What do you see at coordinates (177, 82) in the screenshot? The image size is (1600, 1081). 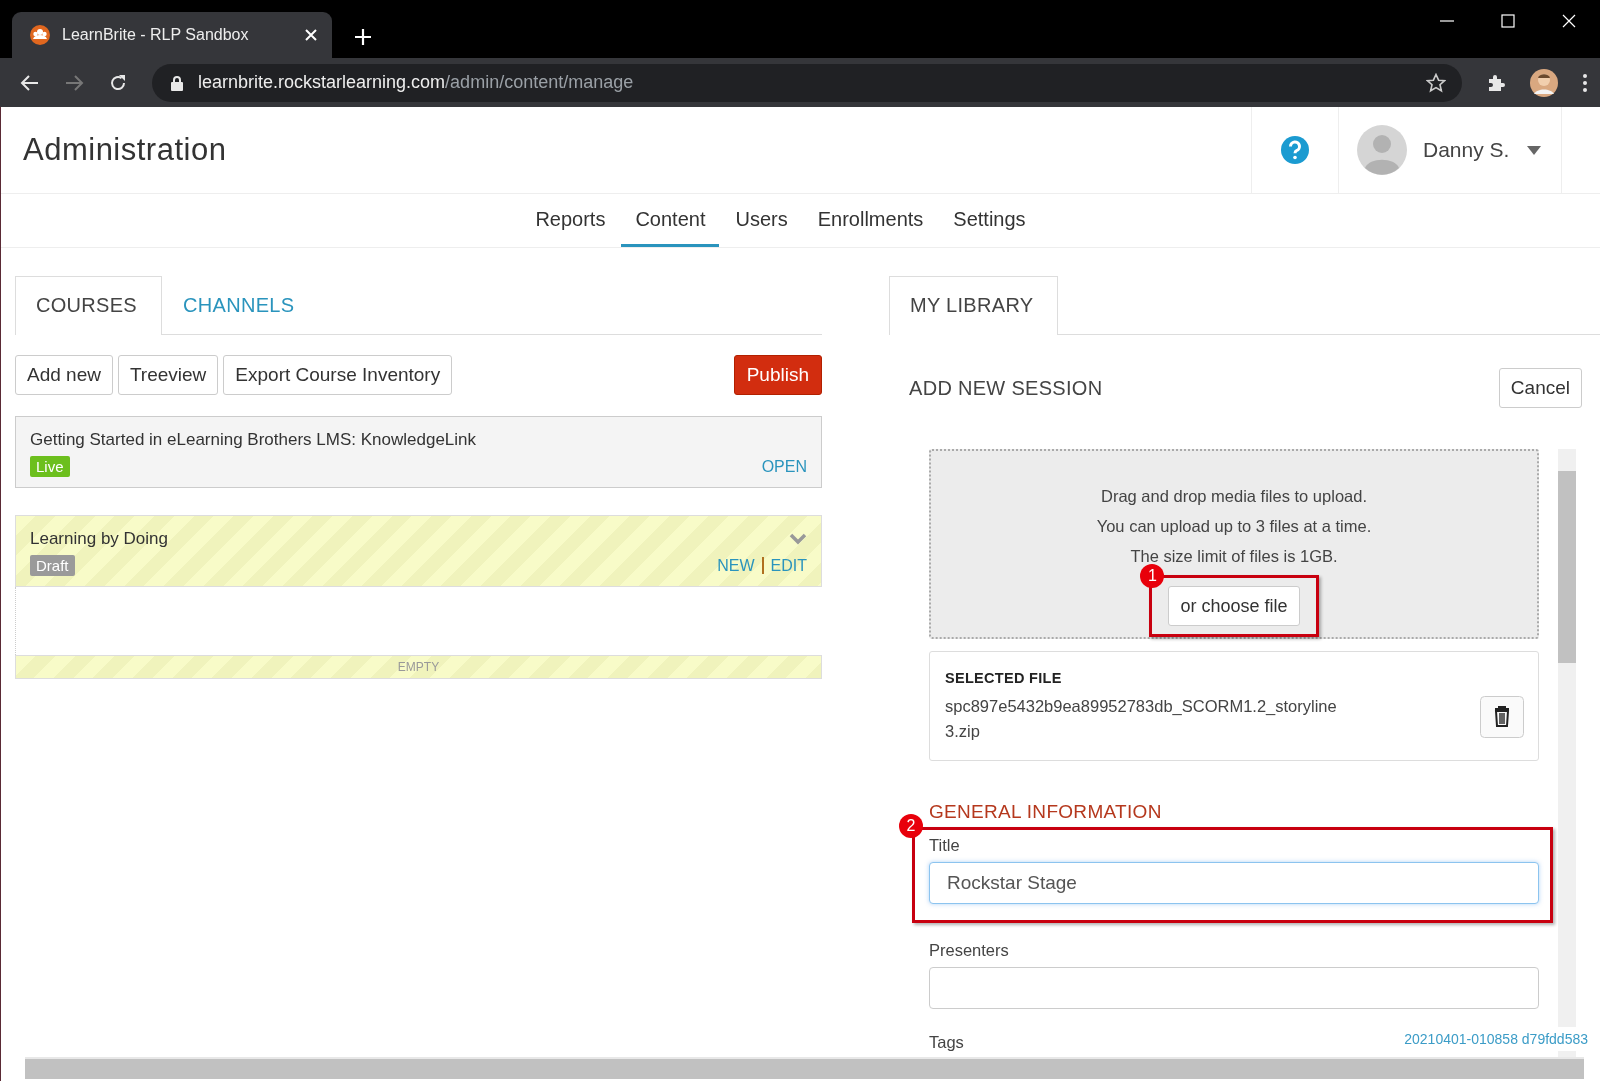 I see `lock-icon` at bounding box center [177, 82].